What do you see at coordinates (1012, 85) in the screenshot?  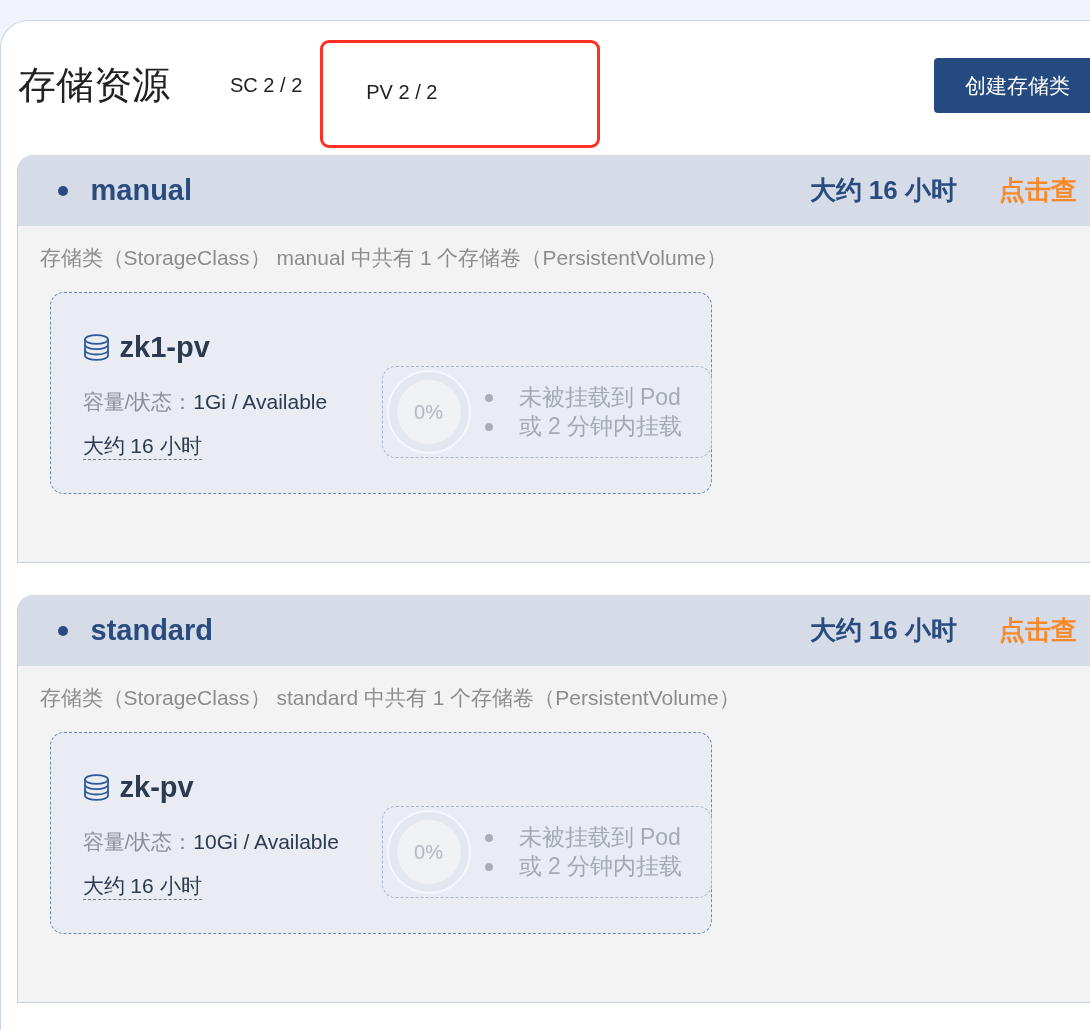 I see `create-button: 创建存储类` at bounding box center [1012, 85].